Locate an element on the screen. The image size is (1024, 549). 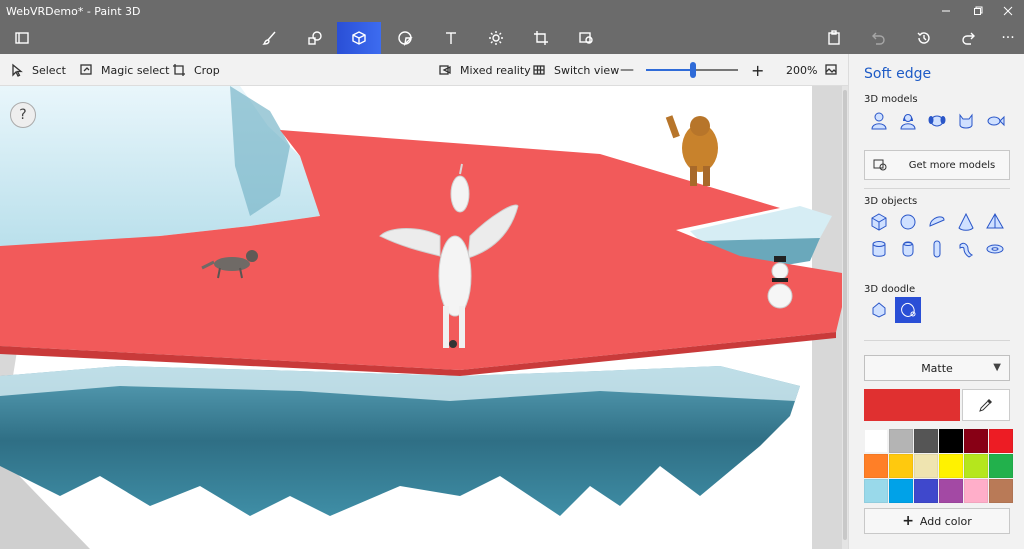
object-donut-button is located at coordinates (995, 249).